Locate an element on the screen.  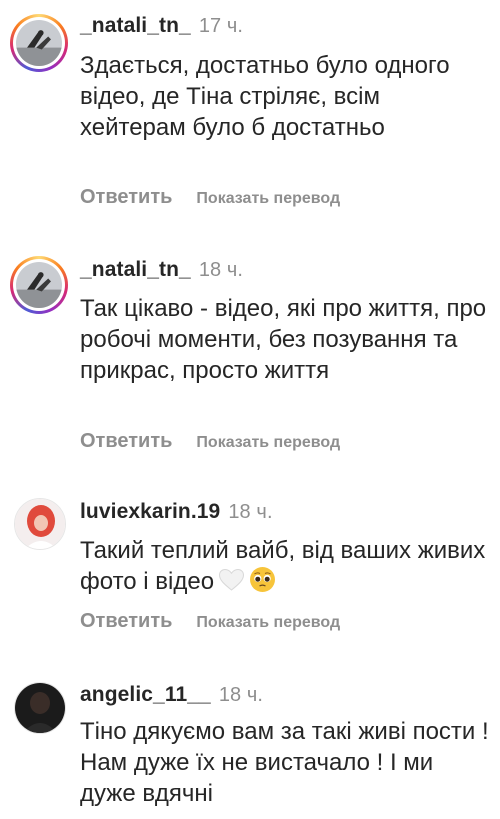
comment-username: luviexkarin.19 18 ч. is located at coordinates (176, 512).